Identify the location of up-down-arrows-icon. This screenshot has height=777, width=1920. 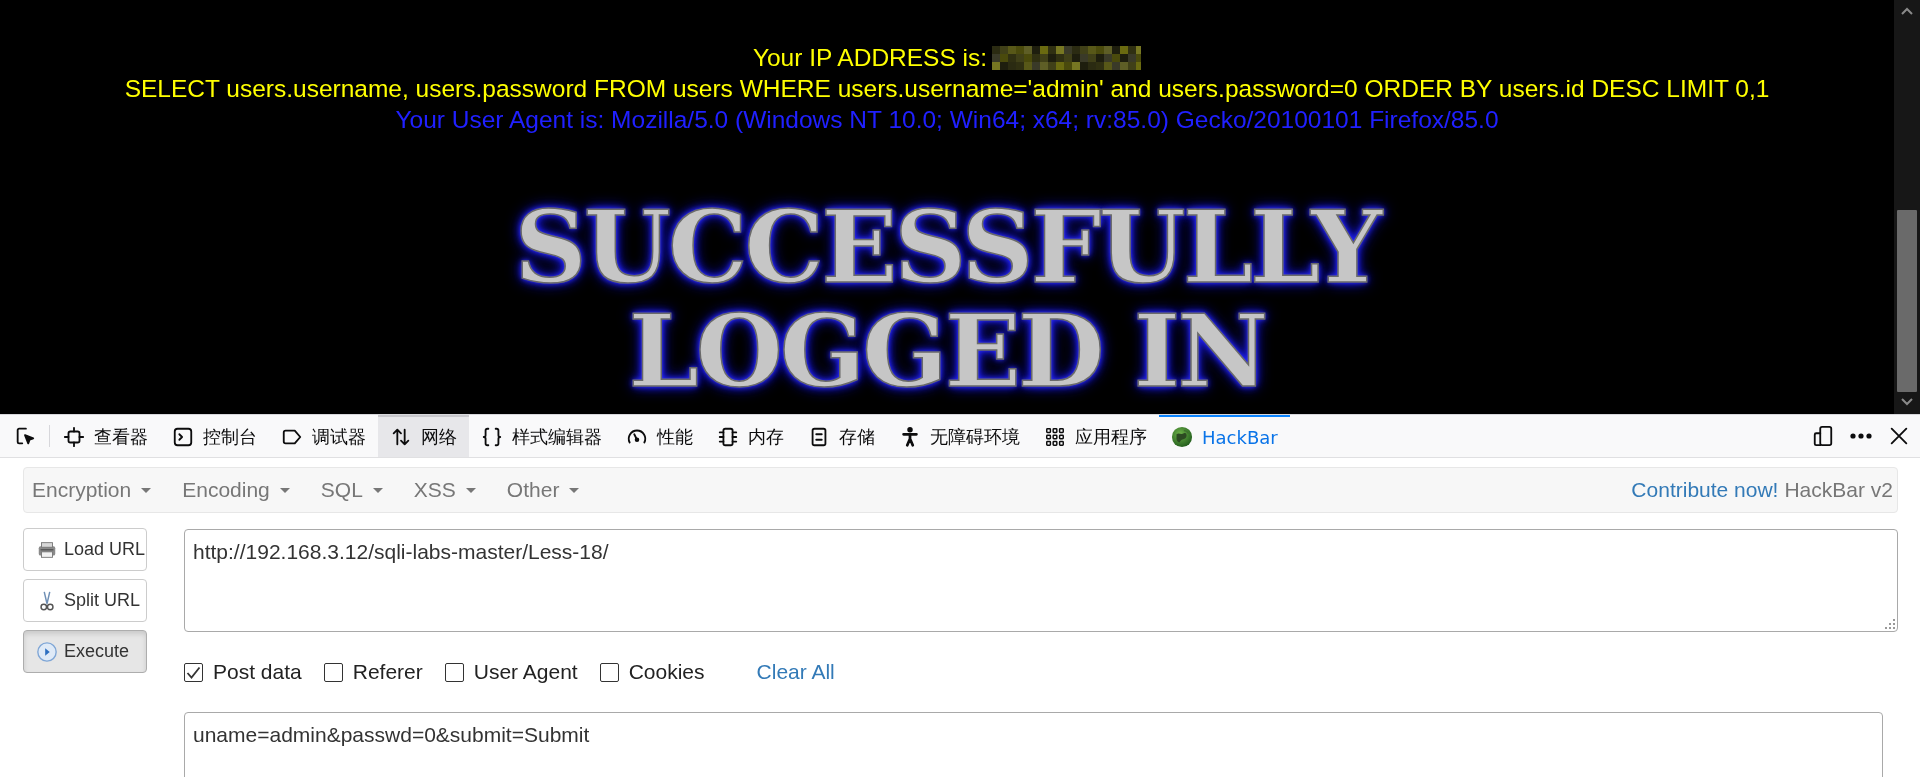
(401, 437).